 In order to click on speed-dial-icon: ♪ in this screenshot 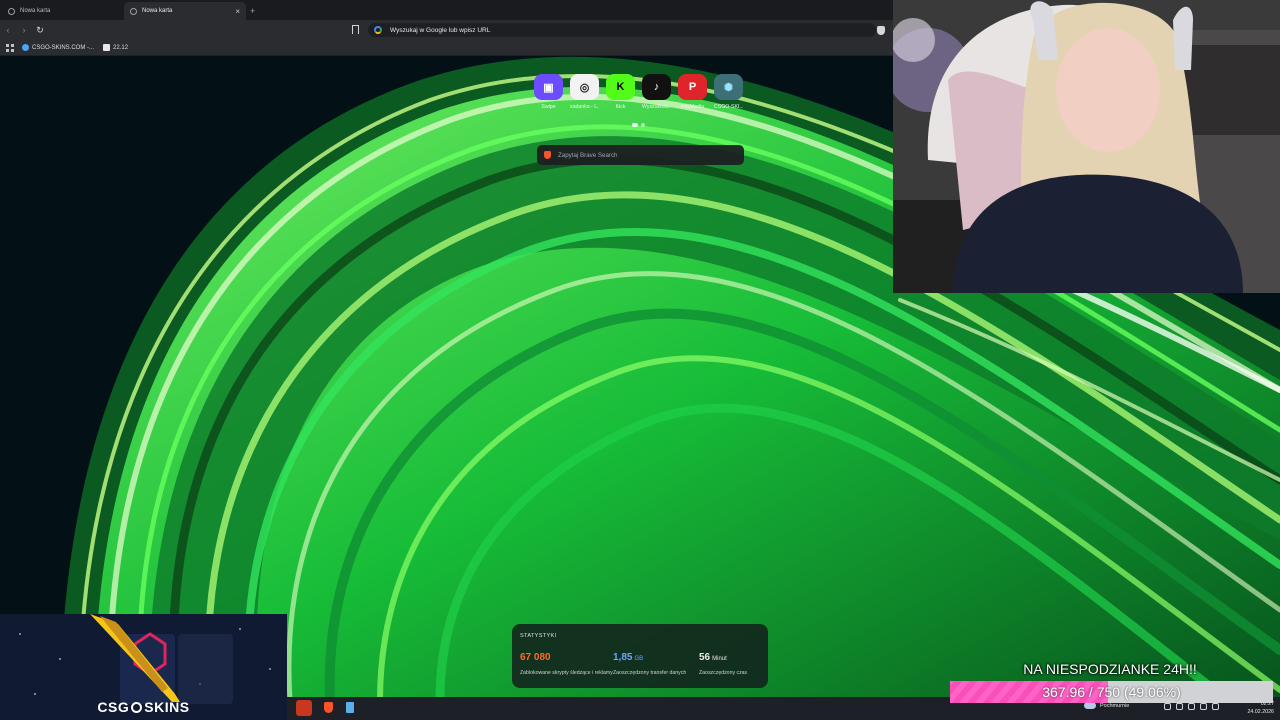, I will do `click(656, 87)`.